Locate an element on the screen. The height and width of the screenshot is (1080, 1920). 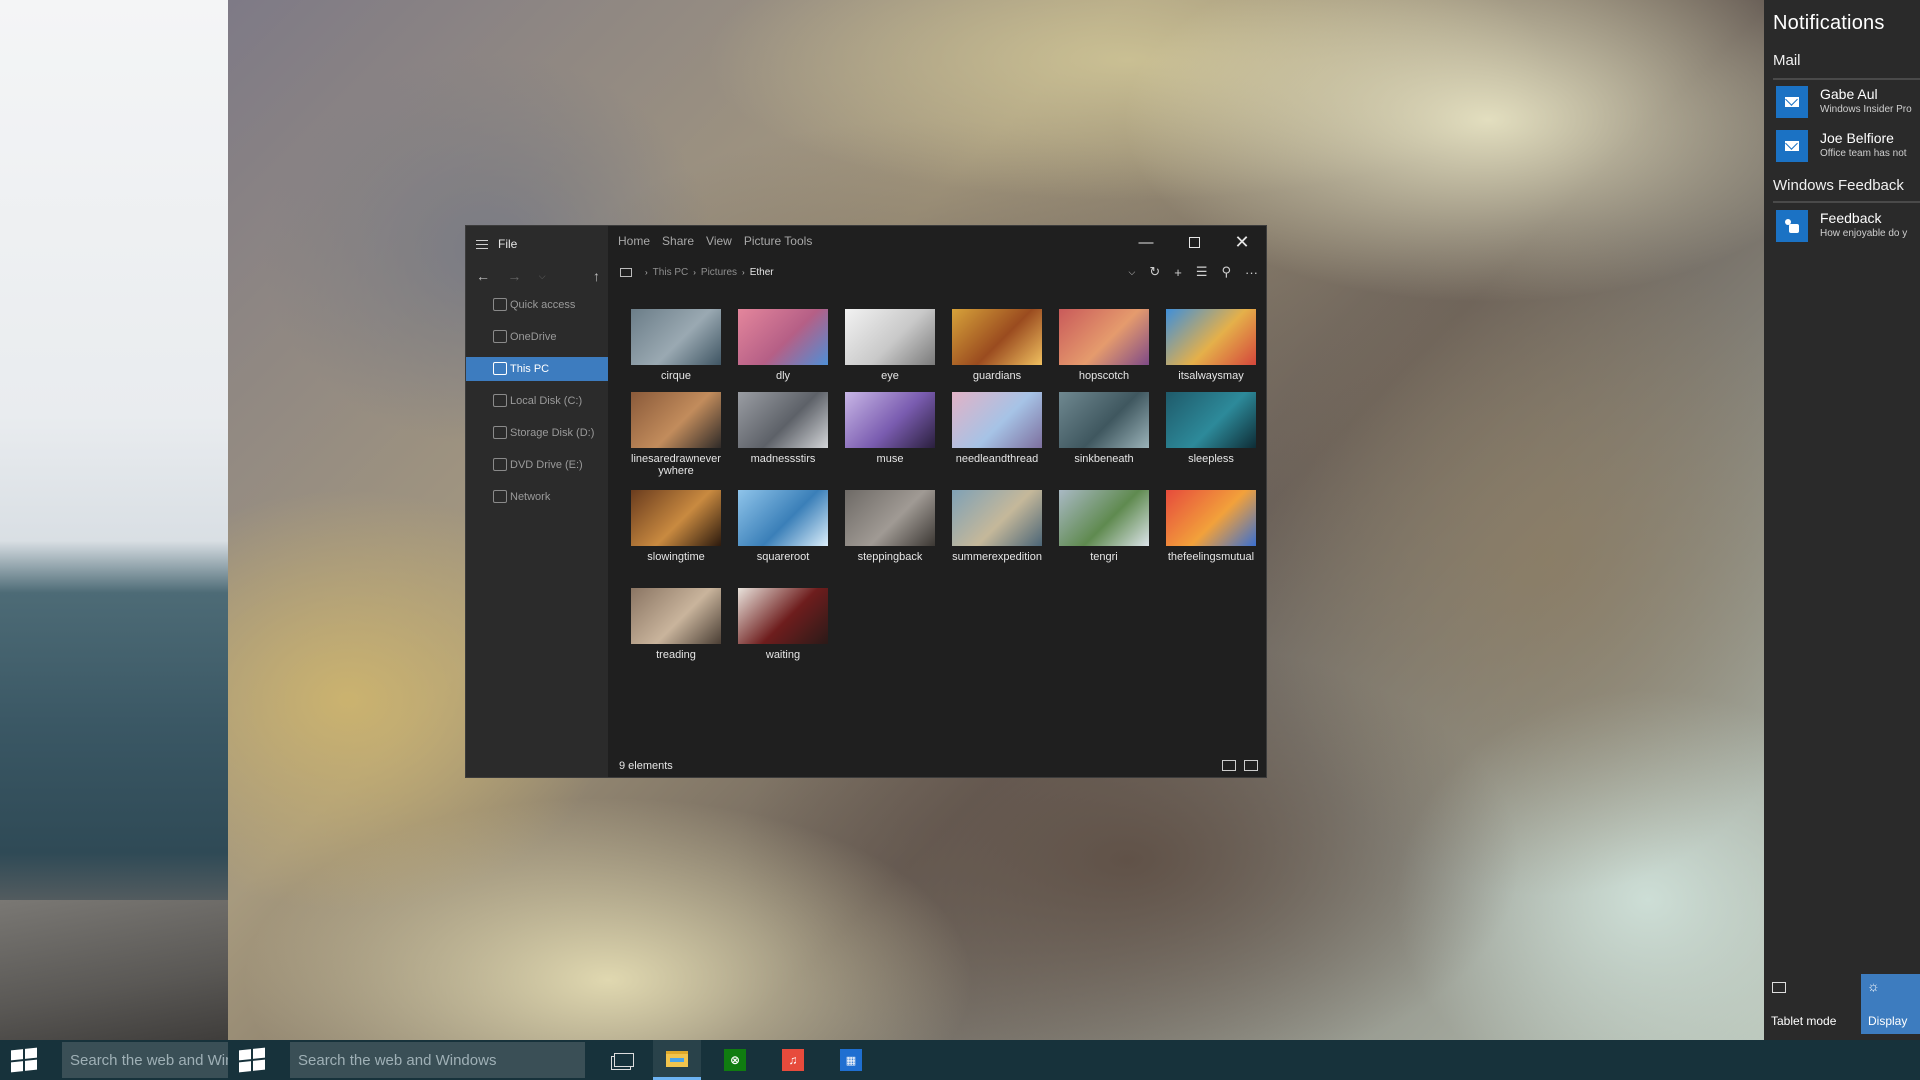
tab-share: Share is located at coordinates (678, 241).